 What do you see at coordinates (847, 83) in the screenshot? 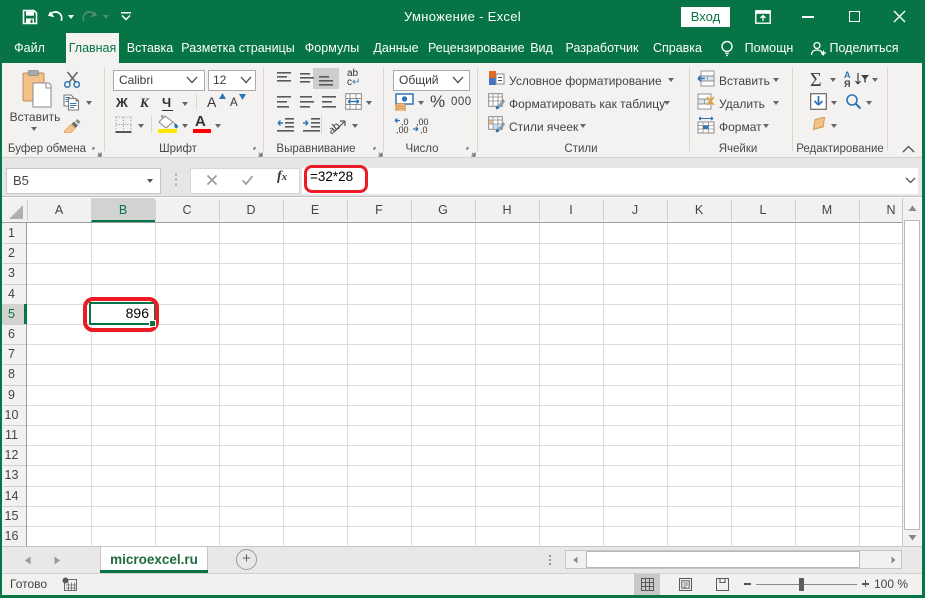
I see `svg-text: Я` at bounding box center [847, 83].